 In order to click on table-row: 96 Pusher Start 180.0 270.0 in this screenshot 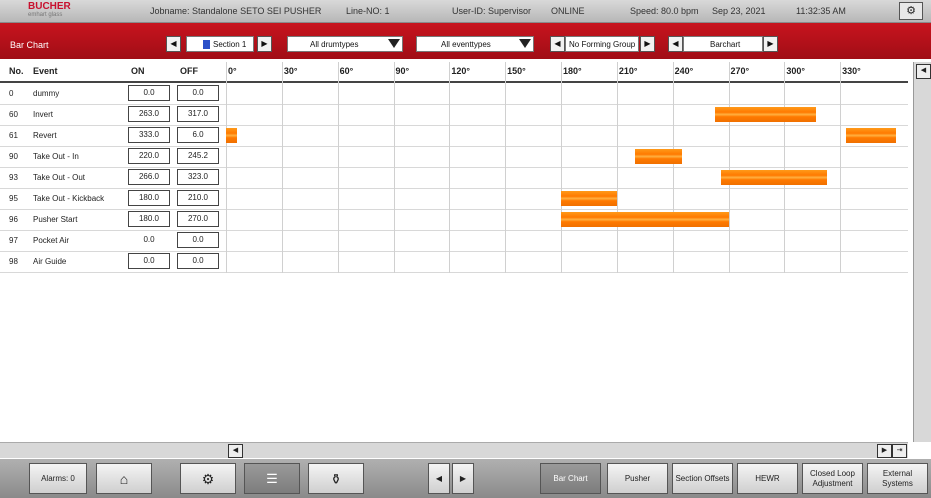, I will do `click(454, 220)`.